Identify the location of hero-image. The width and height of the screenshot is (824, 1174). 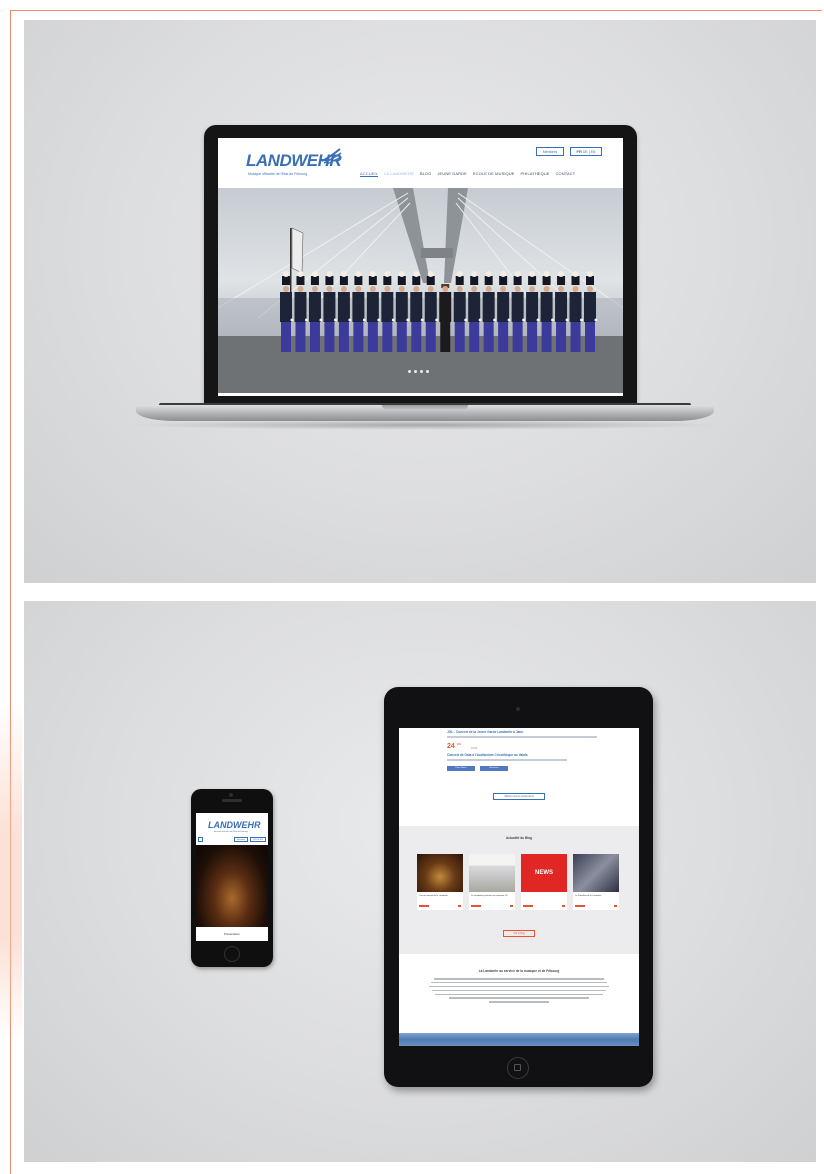
(420, 290).